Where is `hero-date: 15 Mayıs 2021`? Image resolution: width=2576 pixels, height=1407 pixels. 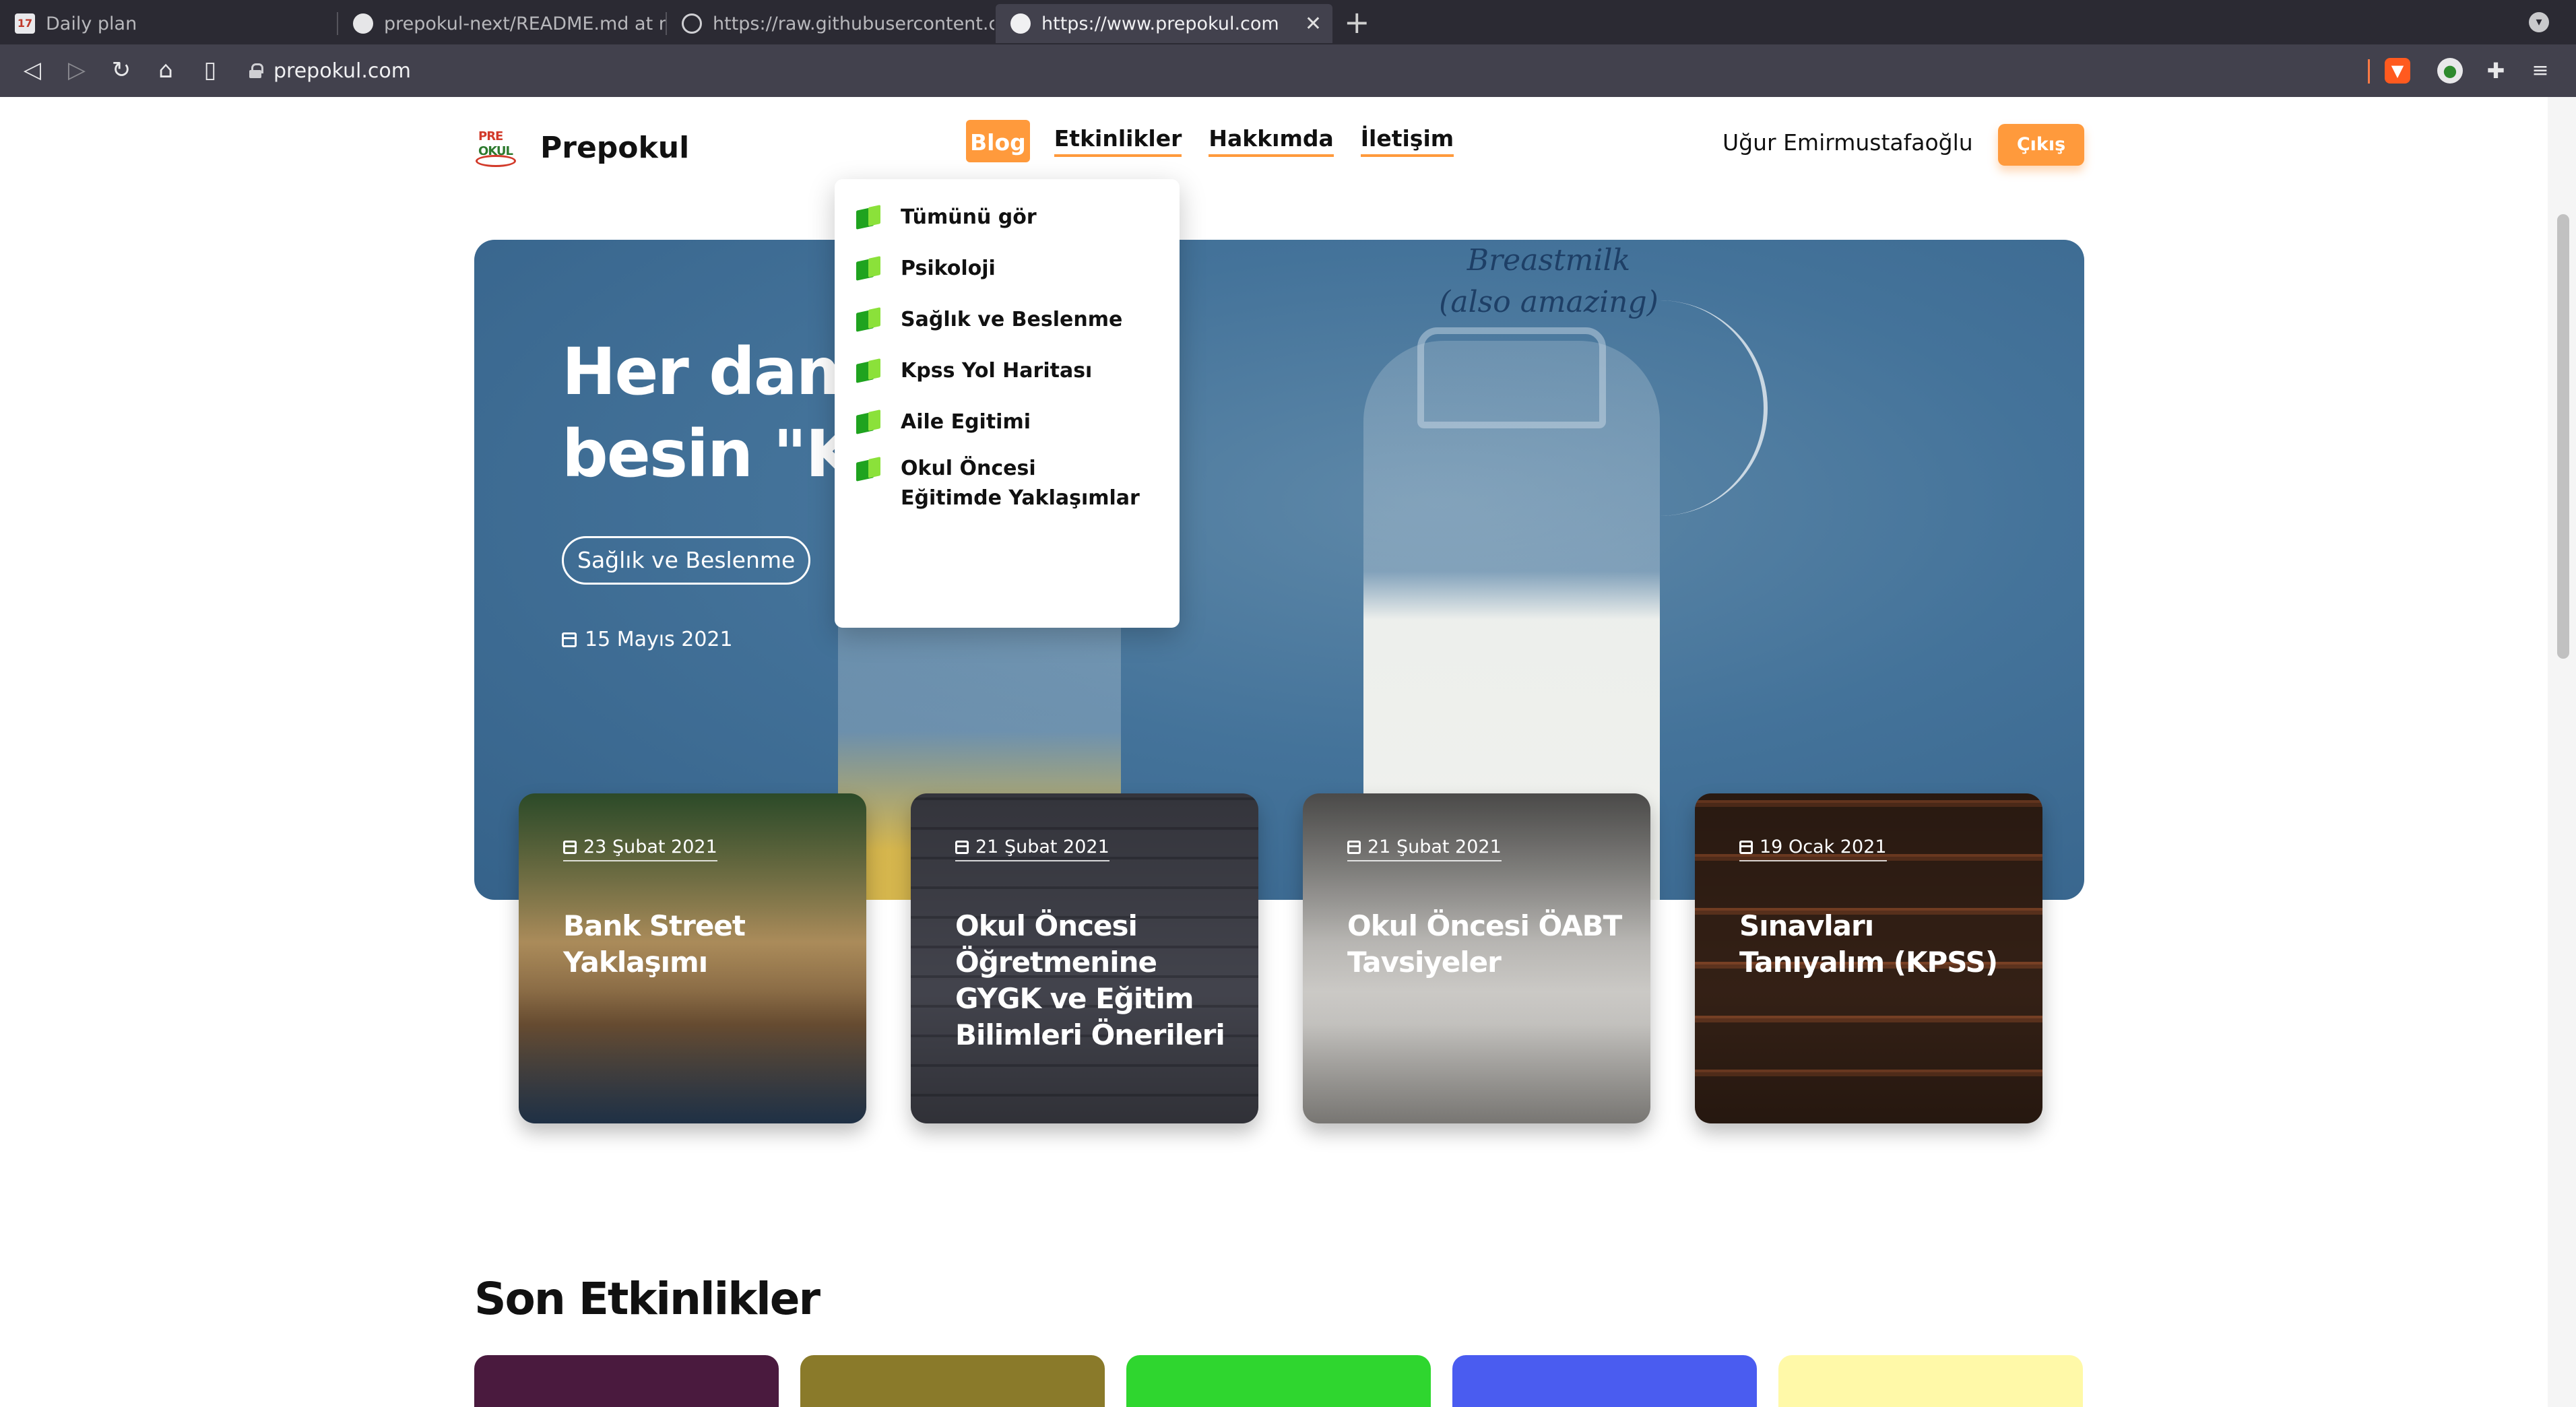 hero-date: 15 Mayıs 2021 is located at coordinates (647, 640).